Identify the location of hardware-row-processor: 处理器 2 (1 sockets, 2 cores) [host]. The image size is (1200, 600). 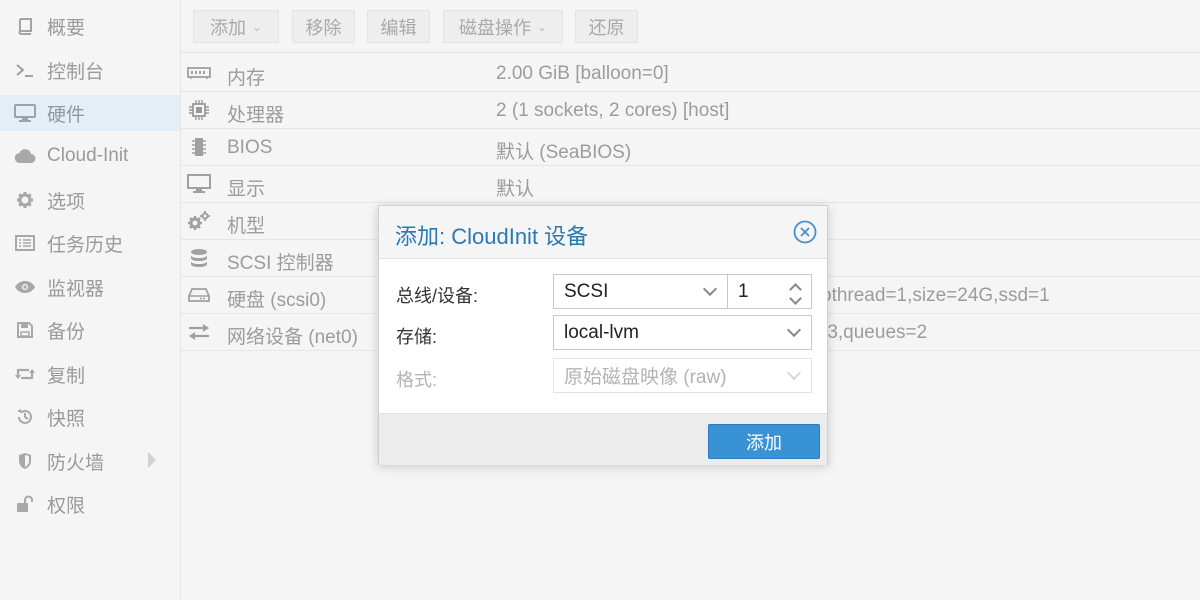
(690, 110).